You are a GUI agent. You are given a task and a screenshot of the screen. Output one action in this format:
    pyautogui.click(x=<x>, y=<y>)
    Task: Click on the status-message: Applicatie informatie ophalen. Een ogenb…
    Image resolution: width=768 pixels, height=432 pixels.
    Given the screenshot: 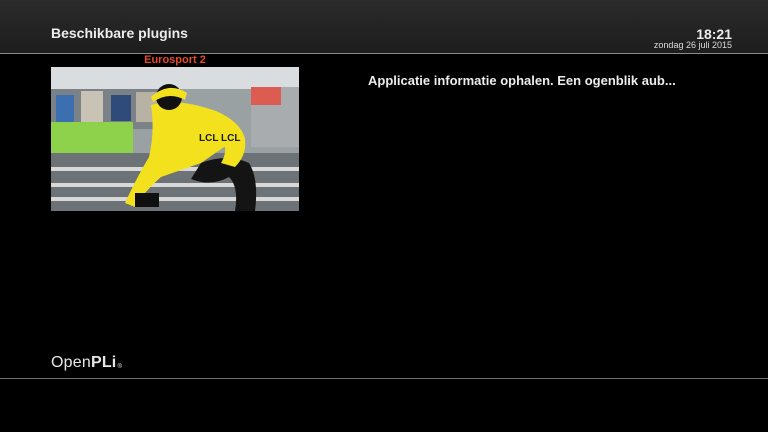 What is the action you would take?
    pyautogui.click(x=522, y=80)
    